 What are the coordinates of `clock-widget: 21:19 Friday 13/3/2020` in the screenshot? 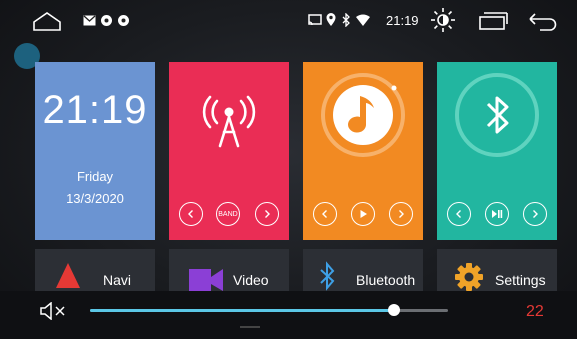 It's located at (95, 151).